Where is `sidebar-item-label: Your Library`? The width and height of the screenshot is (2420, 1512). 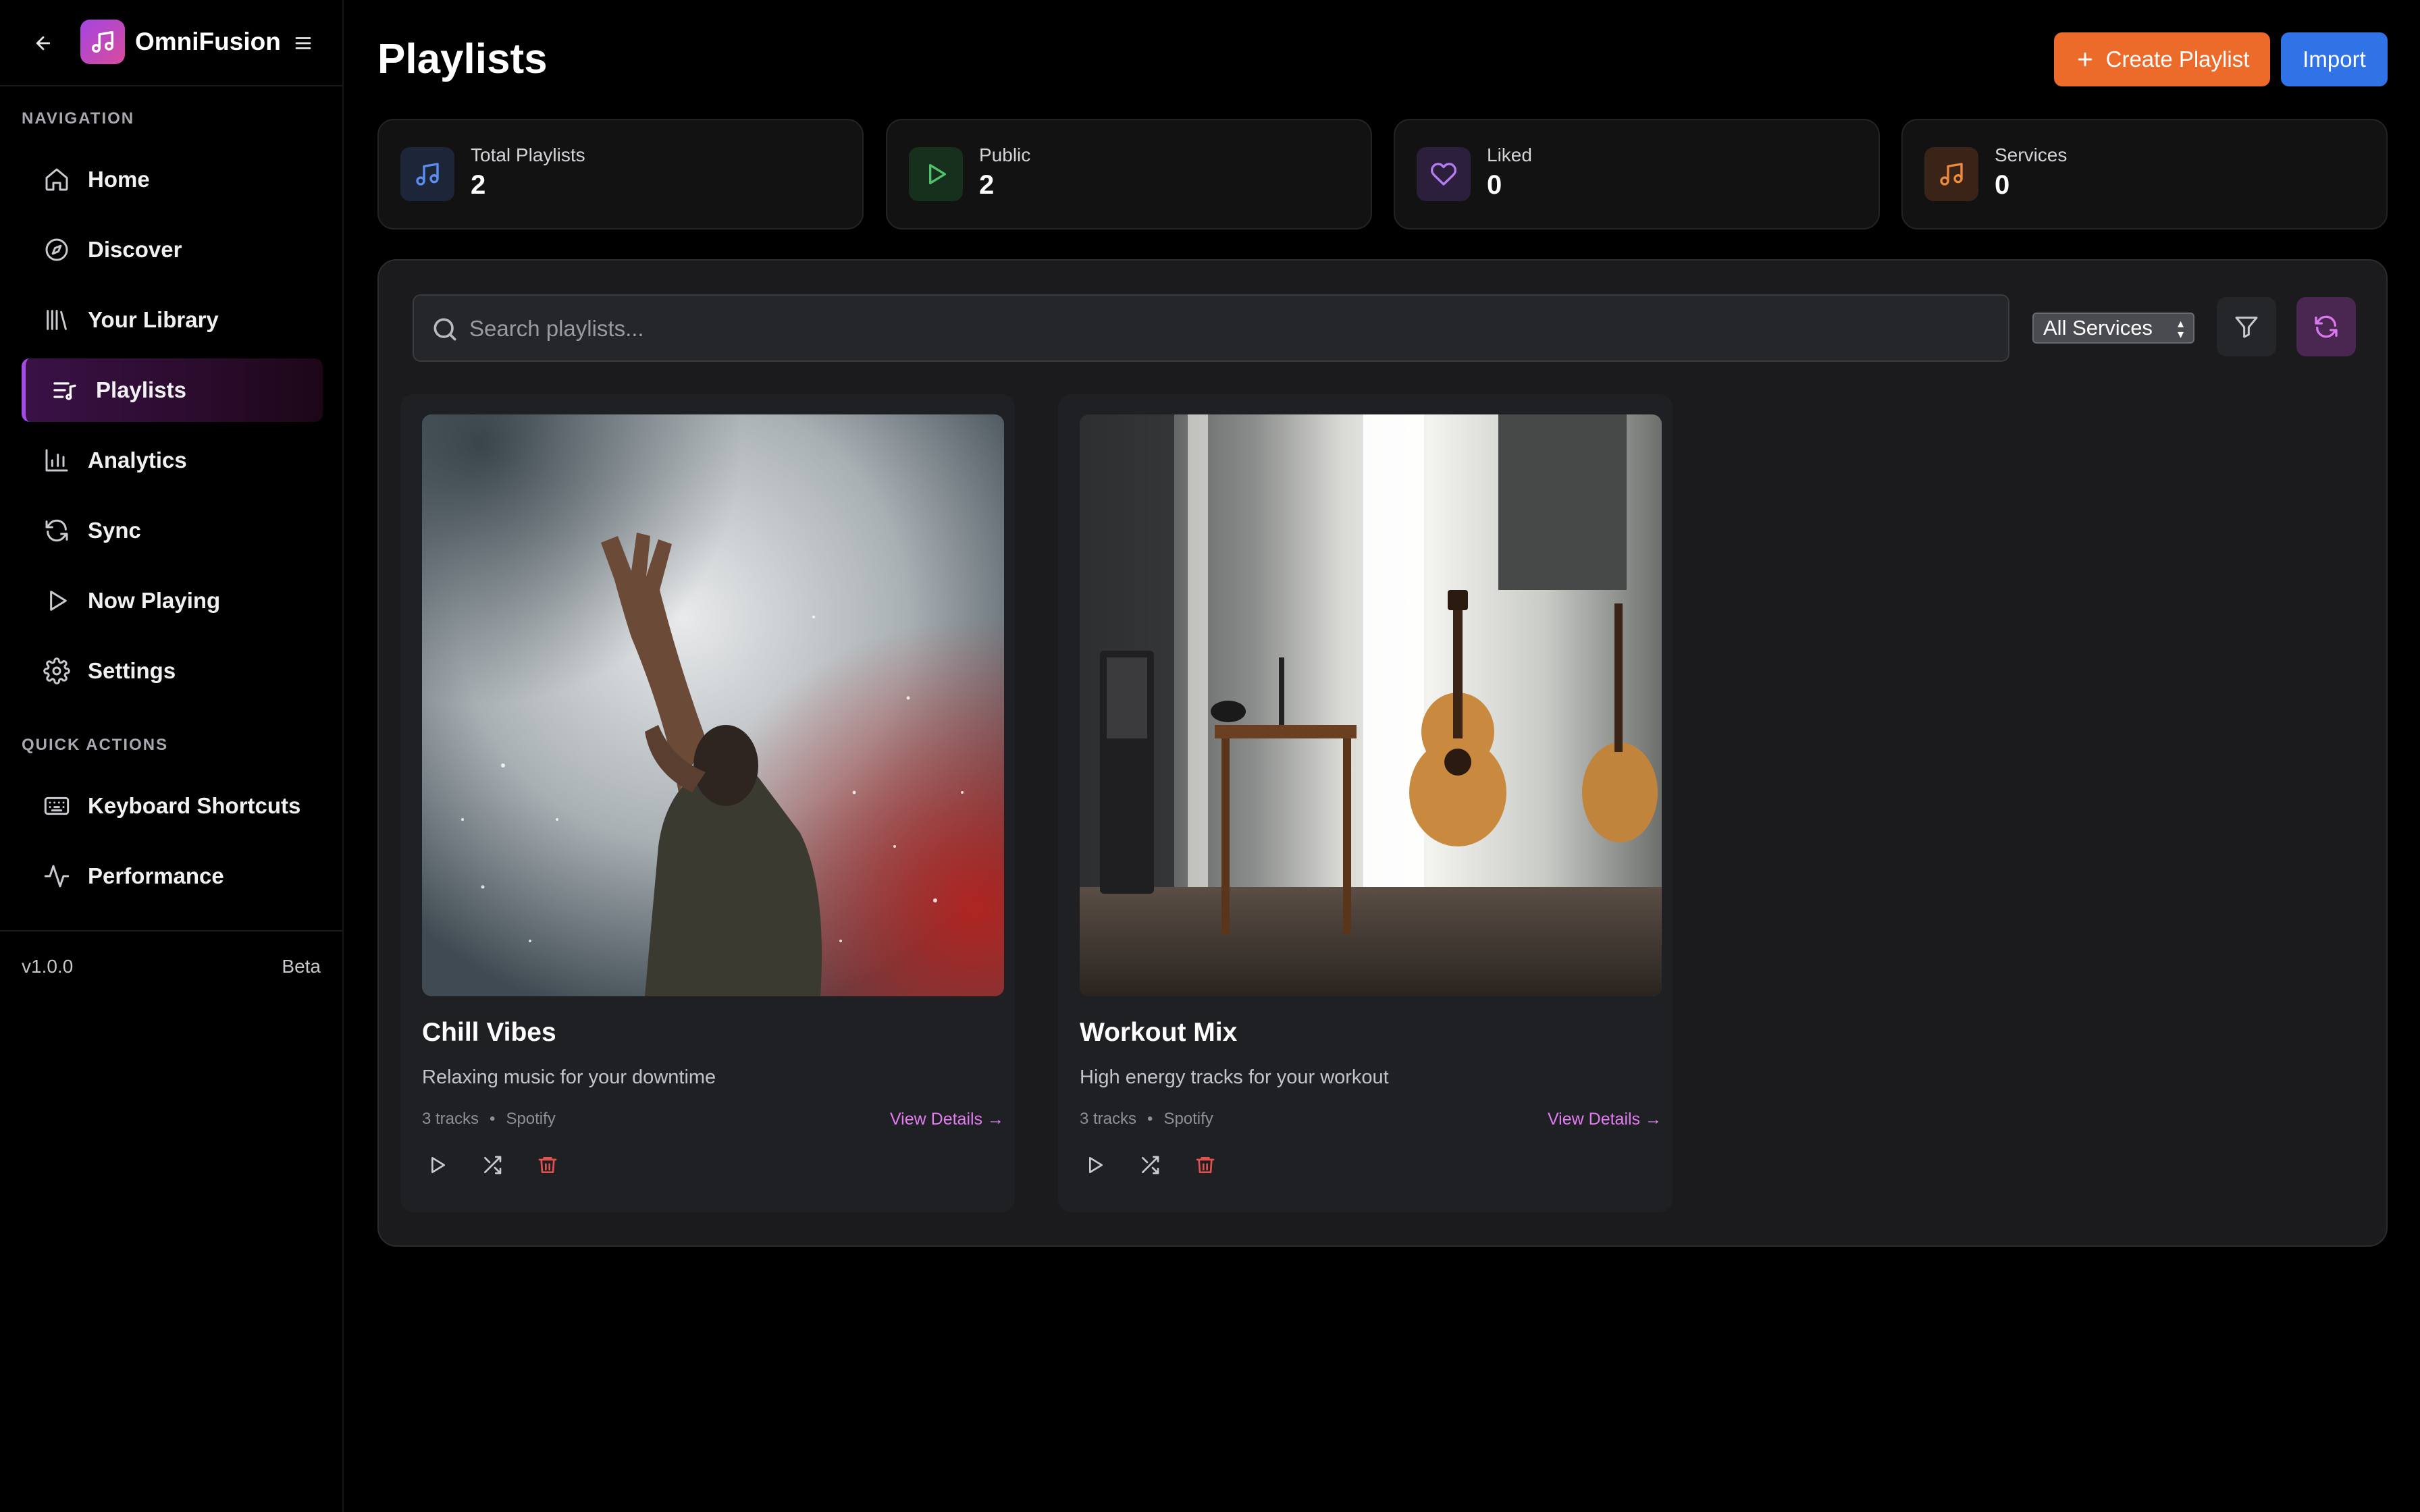 sidebar-item-label: Your Library is located at coordinates (153, 319).